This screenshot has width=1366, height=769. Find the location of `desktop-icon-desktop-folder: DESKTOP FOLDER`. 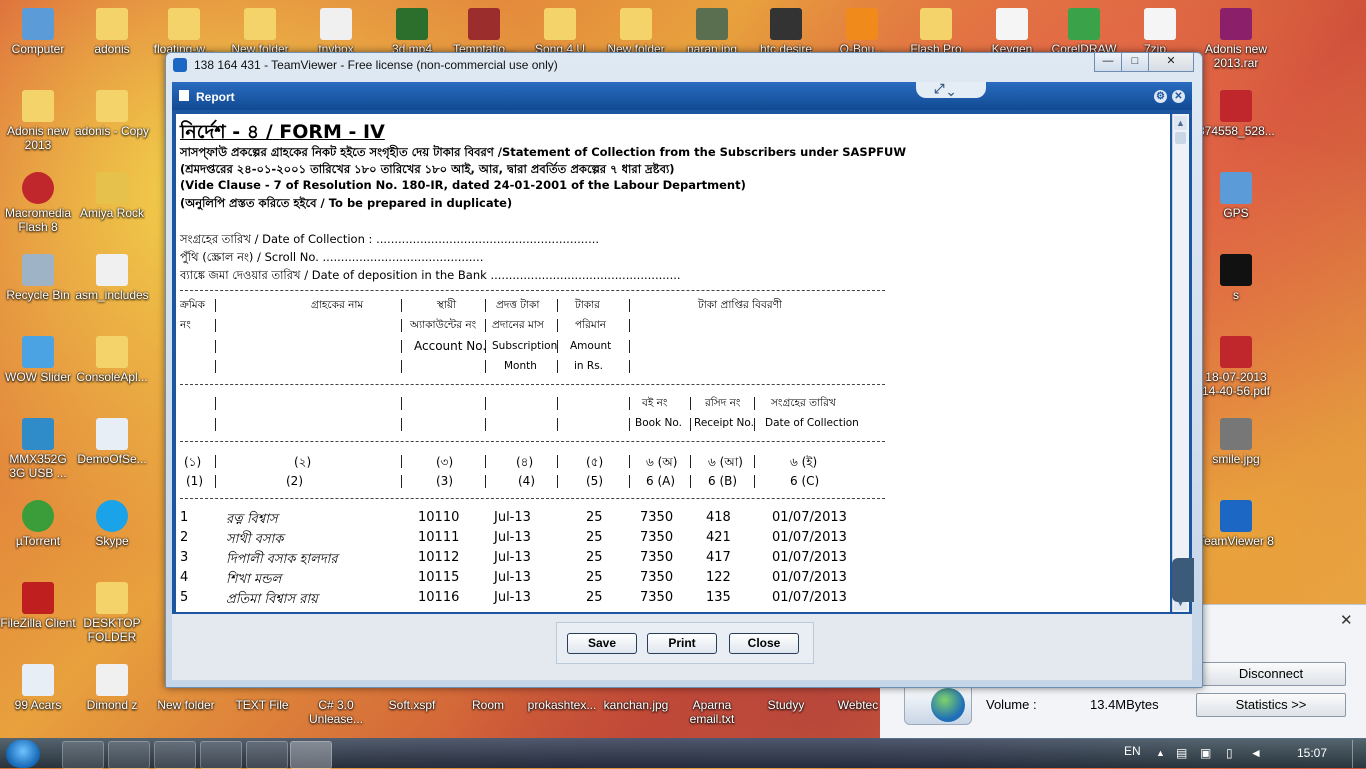

desktop-icon-desktop-folder: DESKTOP FOLDER is located at coordinates (112, 613).